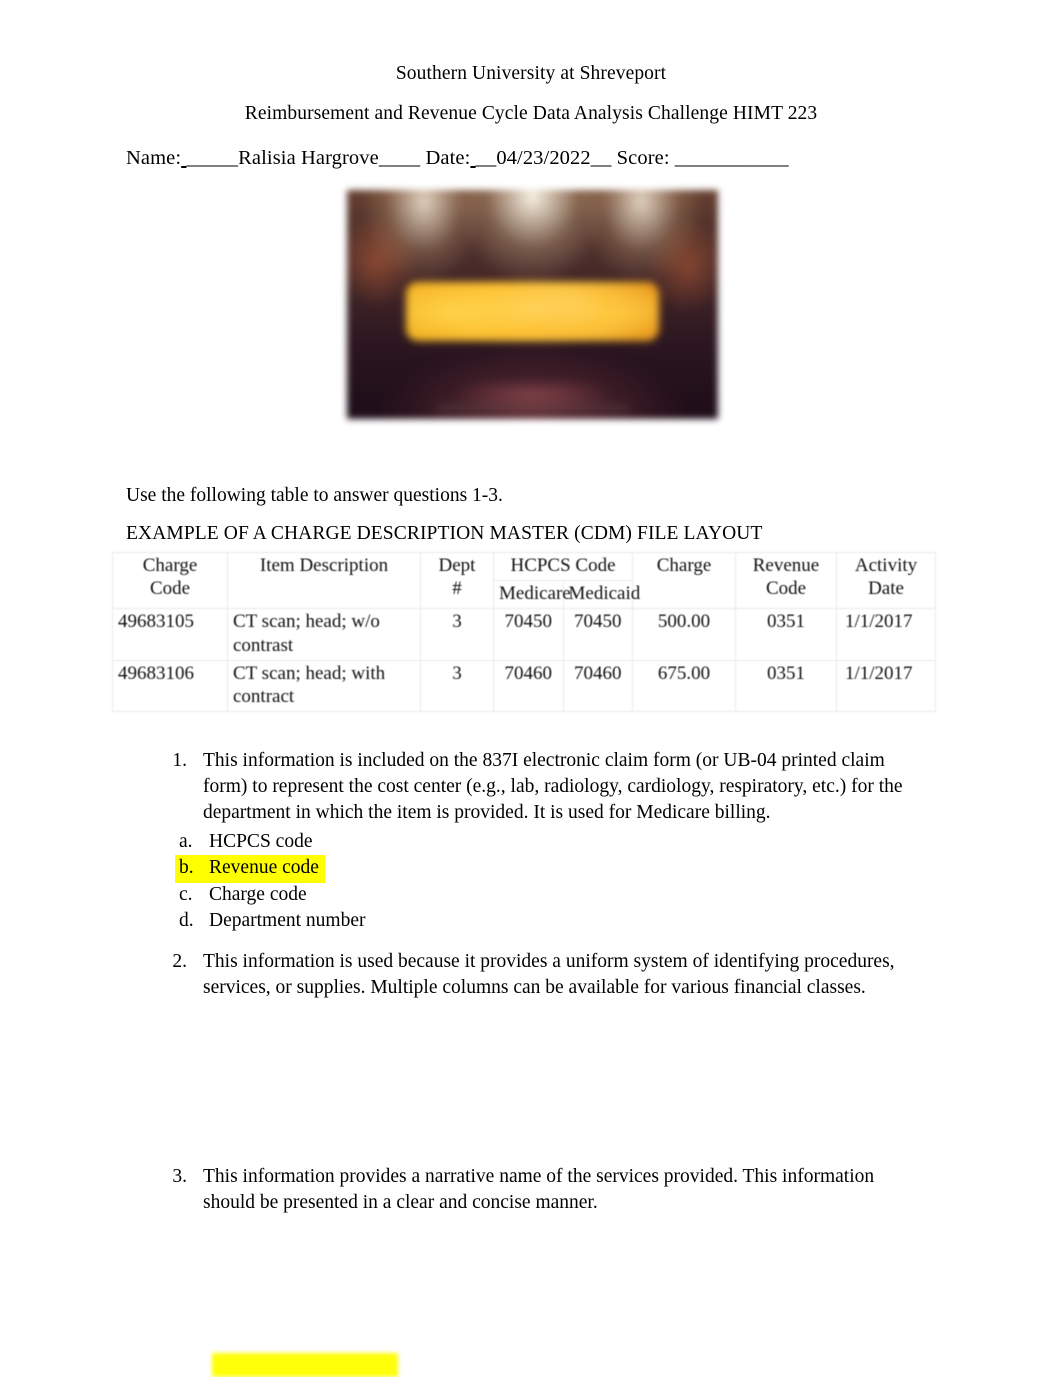  I want to click on header-medicaid: Medicaid, so click(601, 595).